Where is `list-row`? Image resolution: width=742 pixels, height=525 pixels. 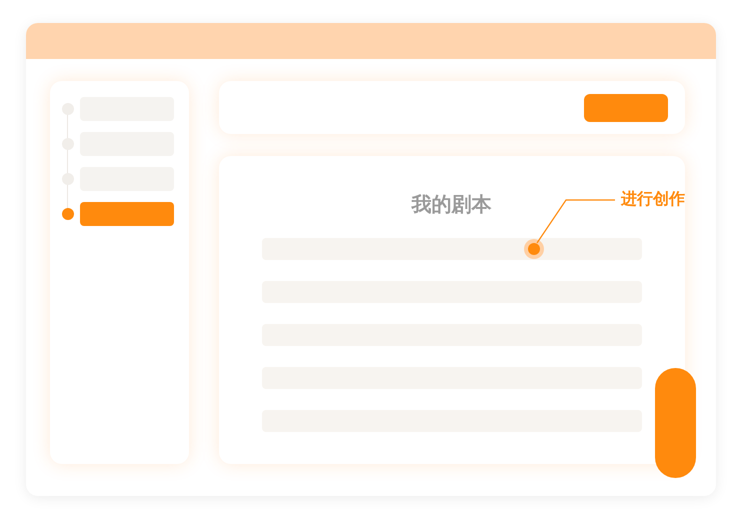
list-row is located at coordinates (452, 249).